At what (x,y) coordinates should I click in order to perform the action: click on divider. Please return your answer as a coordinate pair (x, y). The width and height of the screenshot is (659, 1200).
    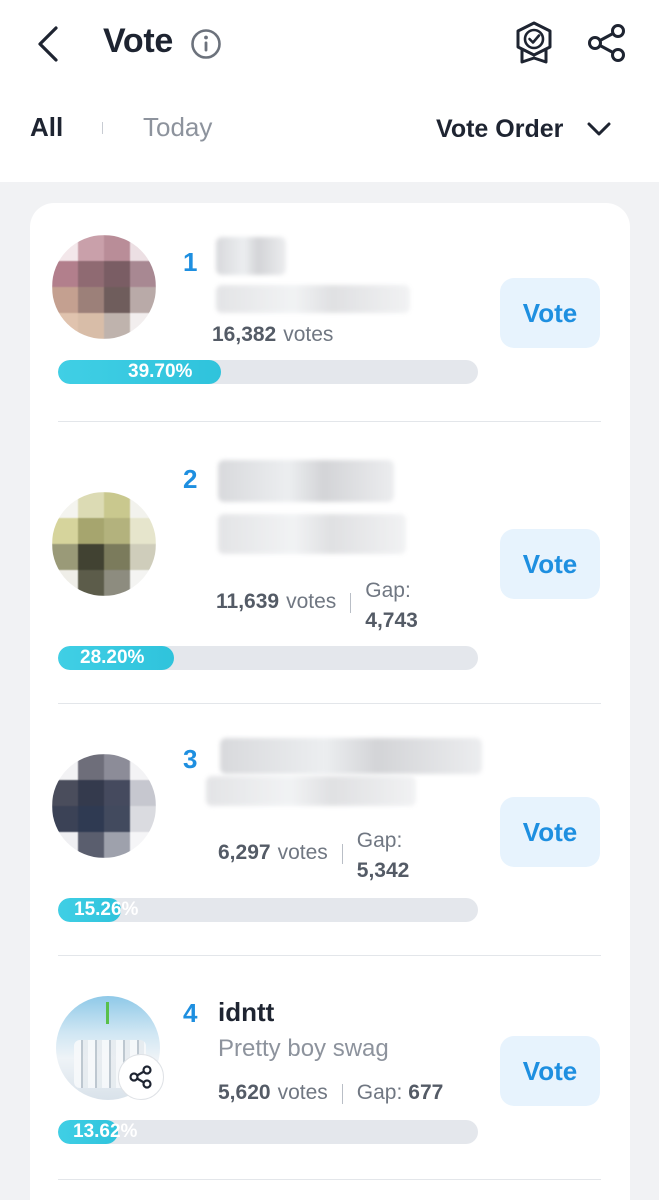
    Looking at the image, I should click on (329, 1179).